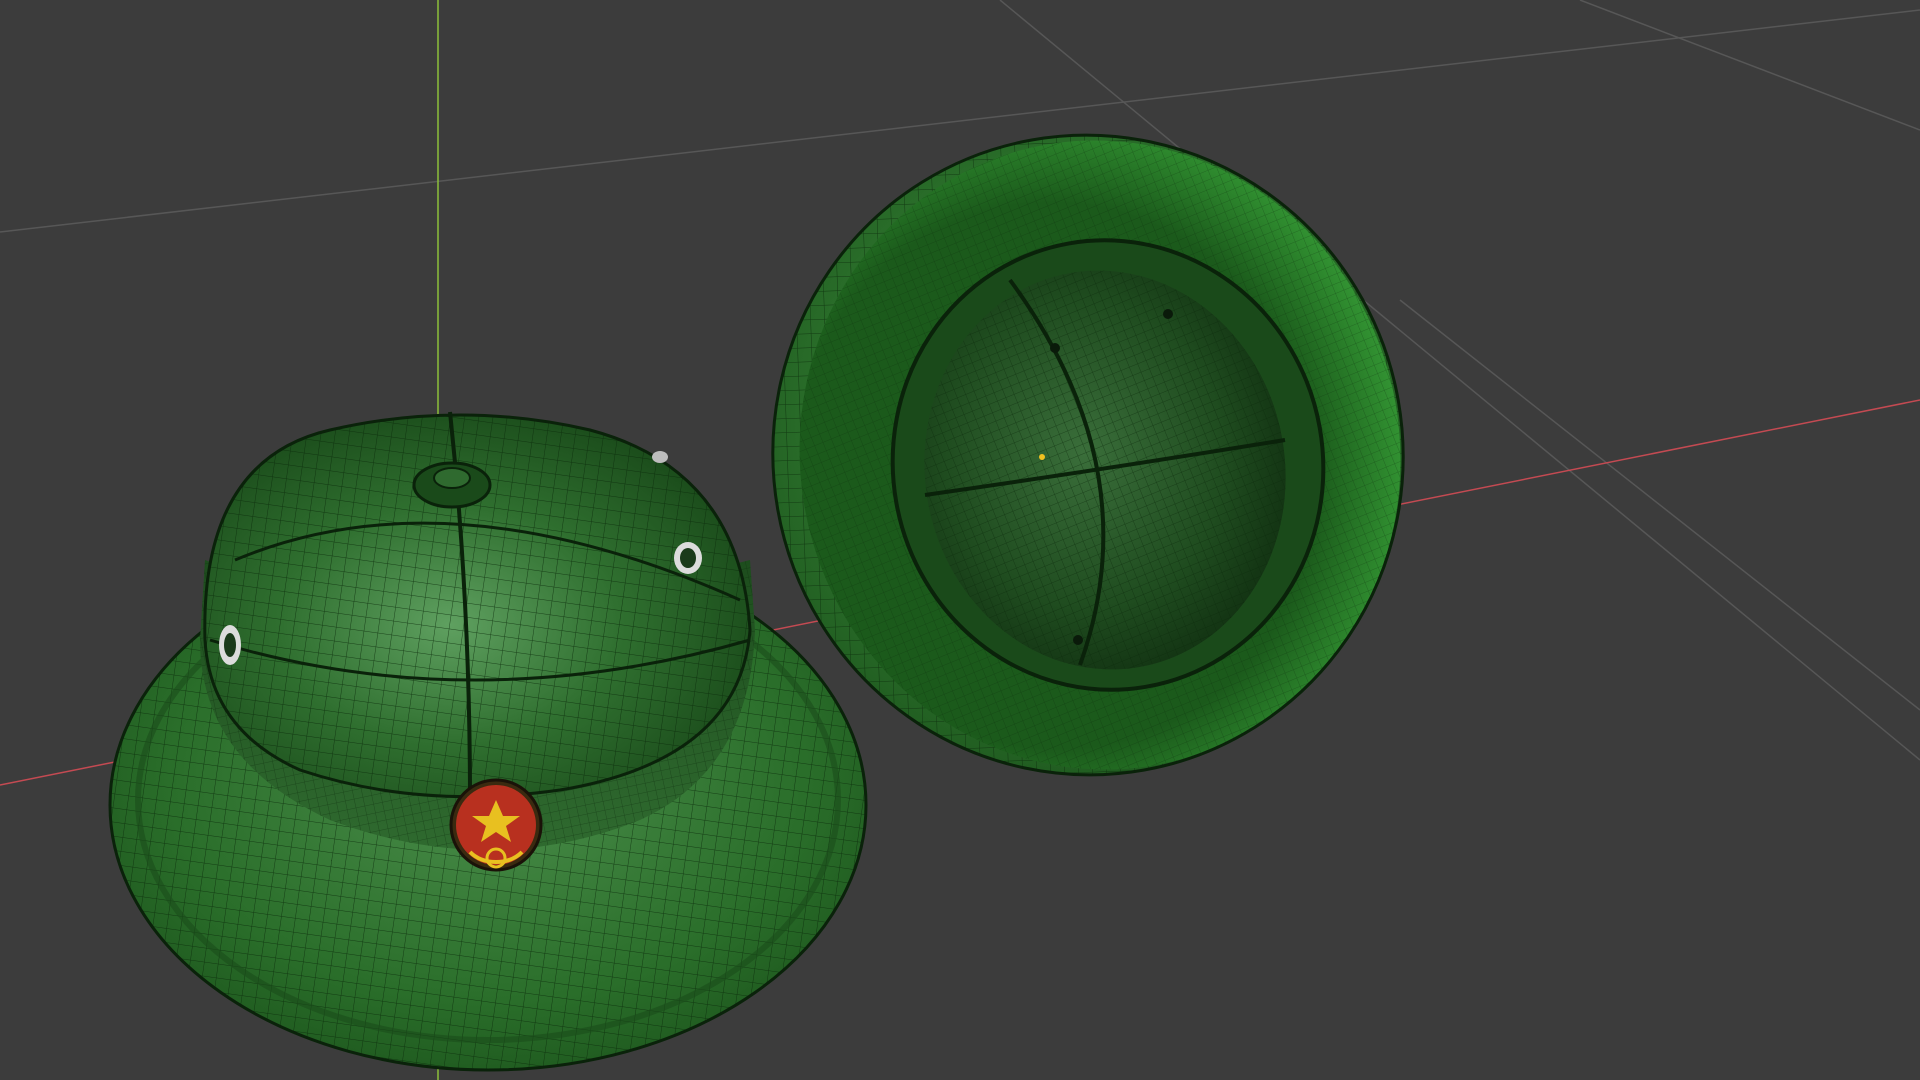  What do you see at coordinates (1042, 457) in the screenshot?
I see `origin-marker` at bounding box center [1042, 457].